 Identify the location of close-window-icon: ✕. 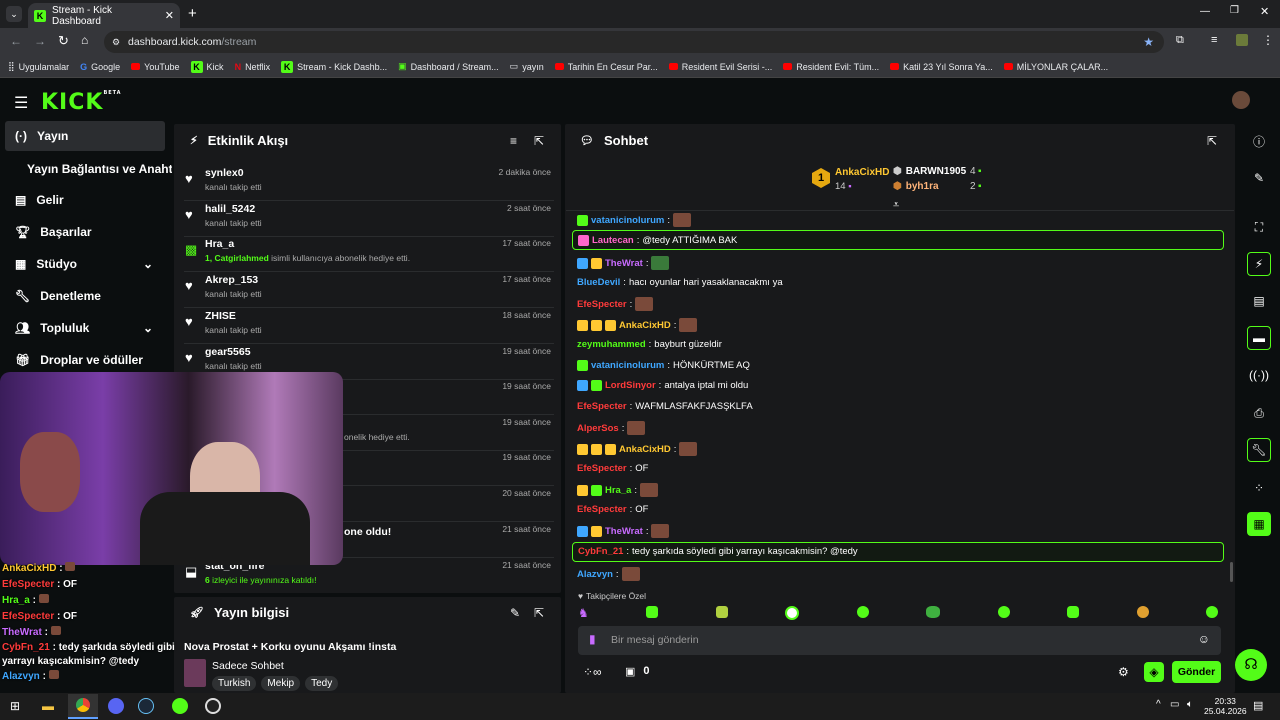
(1264, 11).